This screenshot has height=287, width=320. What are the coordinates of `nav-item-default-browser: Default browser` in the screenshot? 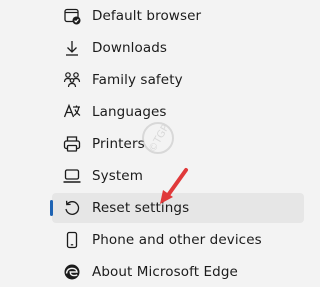 It's located at (178, 16).